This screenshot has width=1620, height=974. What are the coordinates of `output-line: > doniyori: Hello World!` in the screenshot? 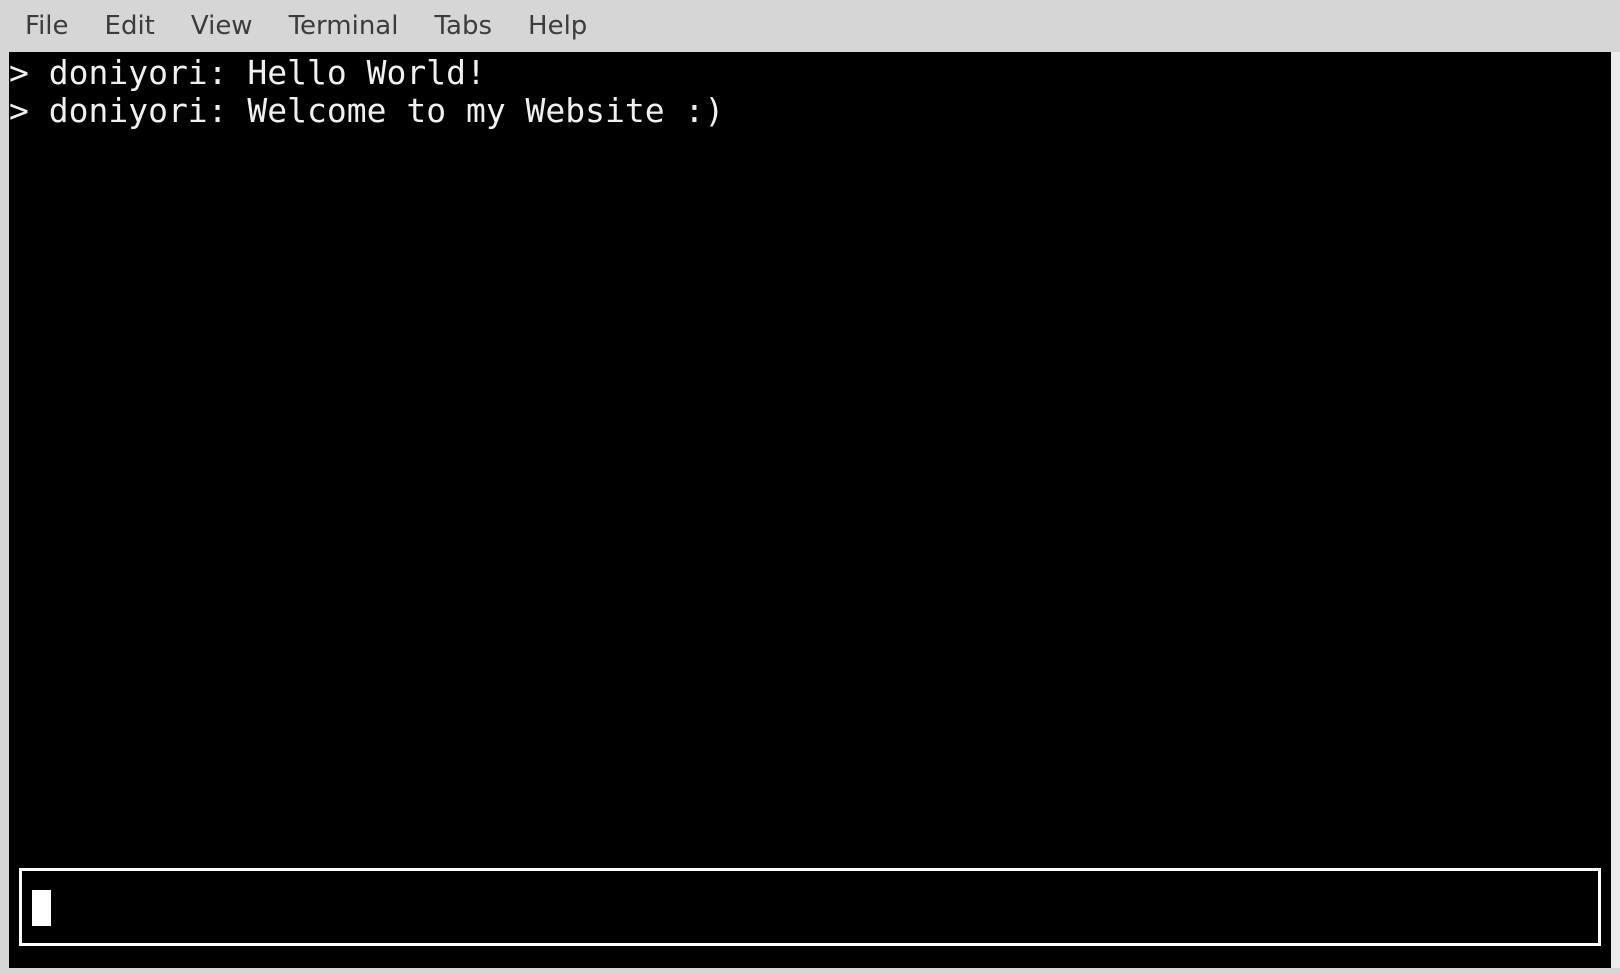 It's located at (247, 72).